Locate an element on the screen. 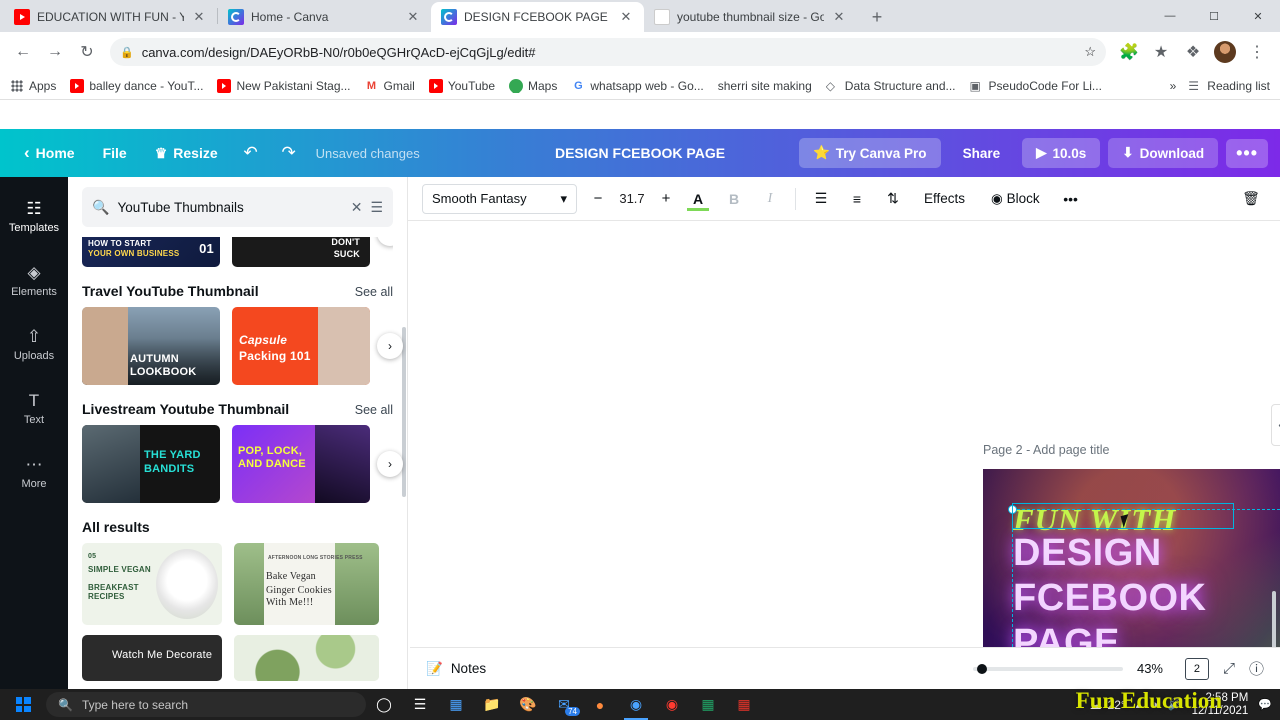 The image size is (1280, 720). browser-tab-2: DESIGN FCEBOOK PAGE - 1280 x ✕ is located at coordinates (537, 17).